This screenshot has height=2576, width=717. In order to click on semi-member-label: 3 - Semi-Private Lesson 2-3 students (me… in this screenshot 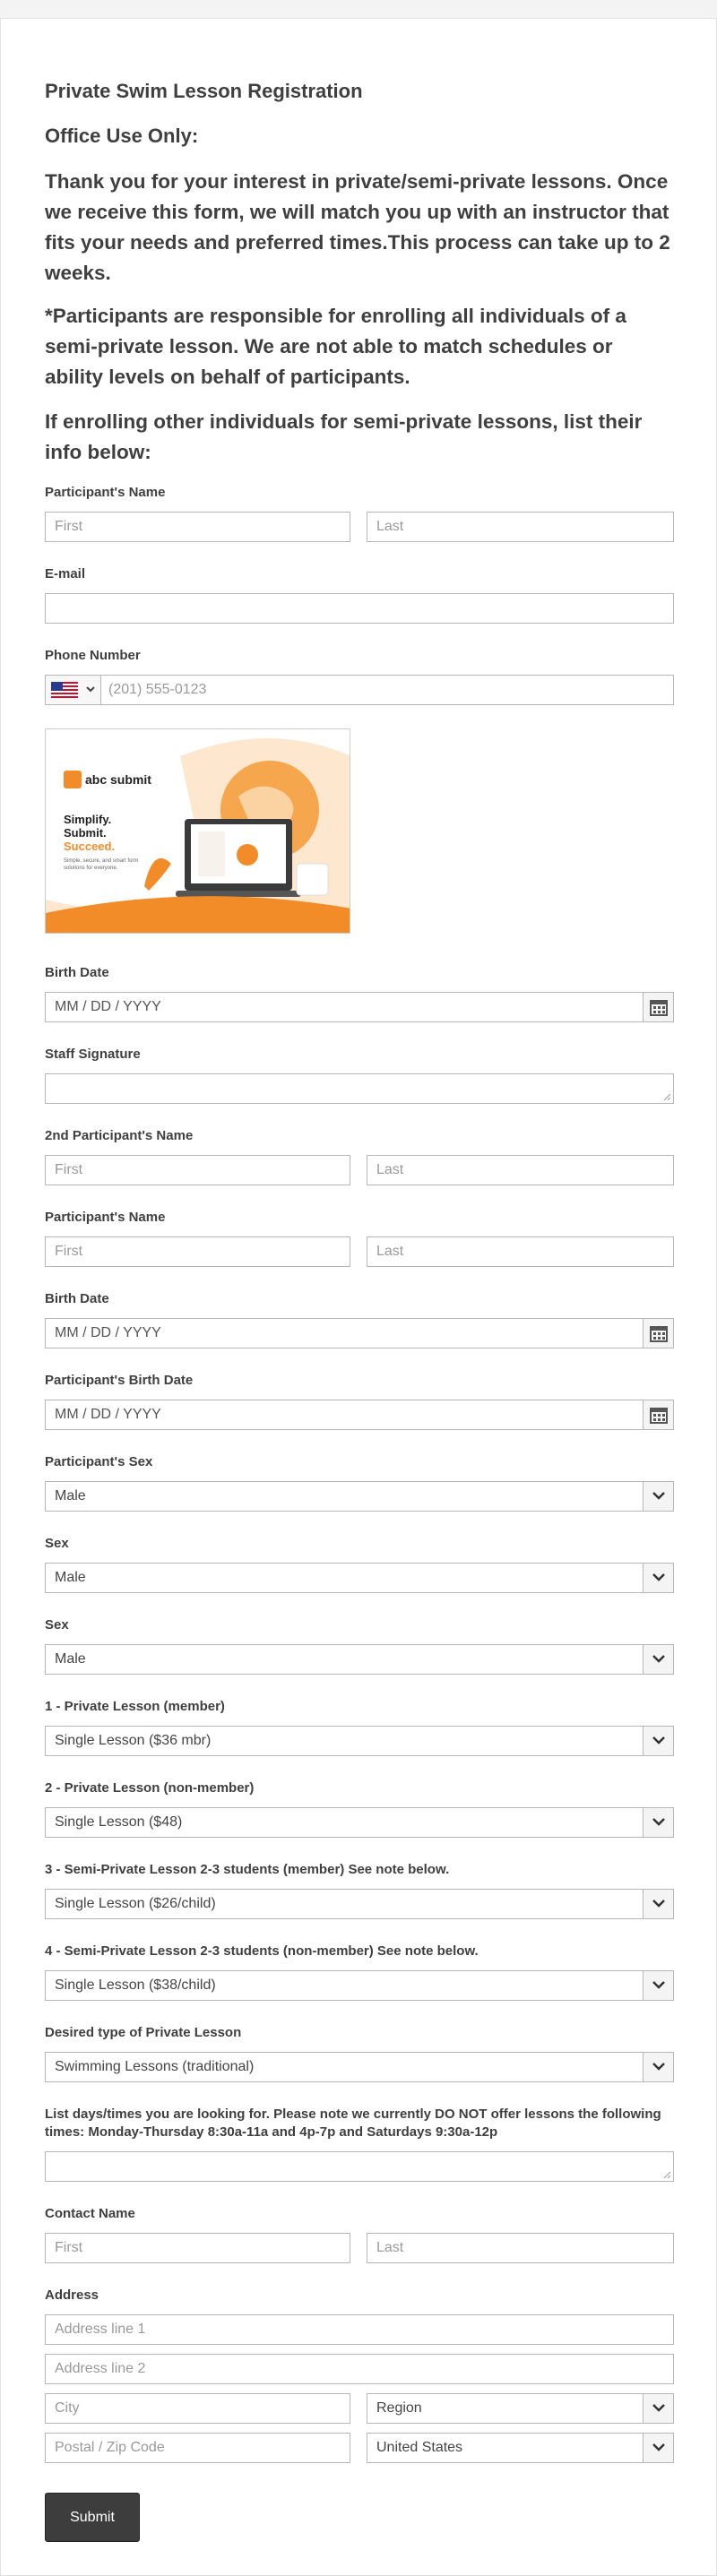, I will do `click(247, 1869)`.